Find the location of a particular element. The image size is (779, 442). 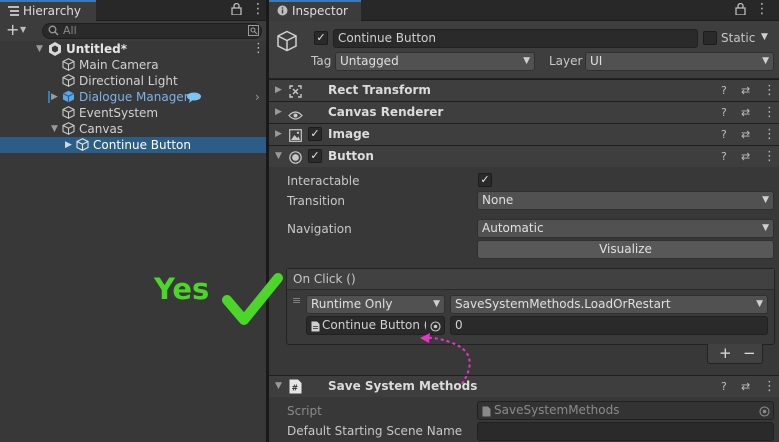

component-canvas-renderer: ▶ Canvas Renderer ? ⇄ ⋮ is located at coordinates (524, 112).